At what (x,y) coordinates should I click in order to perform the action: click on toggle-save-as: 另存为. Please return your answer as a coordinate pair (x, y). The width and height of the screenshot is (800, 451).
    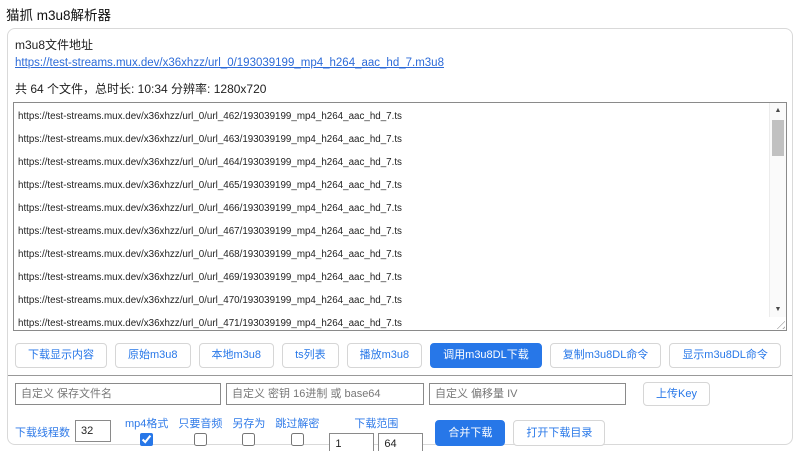
    Looking at the image, I should click on (248, 430).